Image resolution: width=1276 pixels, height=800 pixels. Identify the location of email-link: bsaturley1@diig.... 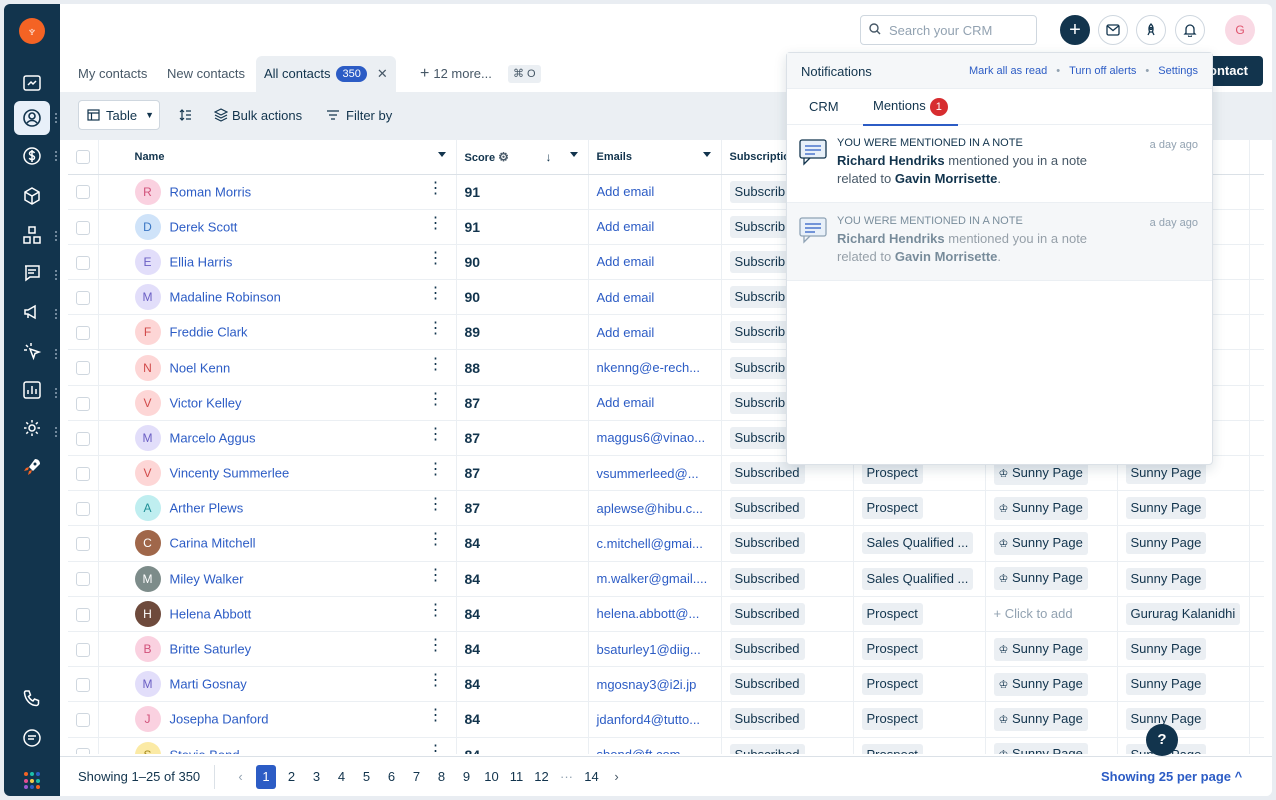
(649, 649).